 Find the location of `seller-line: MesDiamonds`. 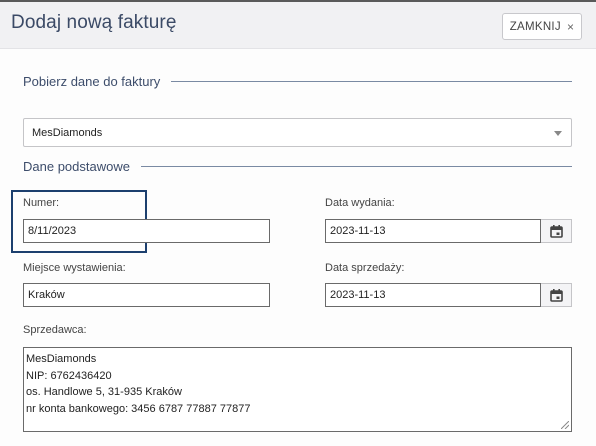

seller-line: MesDiamonds is located at coordinates (61, 359).